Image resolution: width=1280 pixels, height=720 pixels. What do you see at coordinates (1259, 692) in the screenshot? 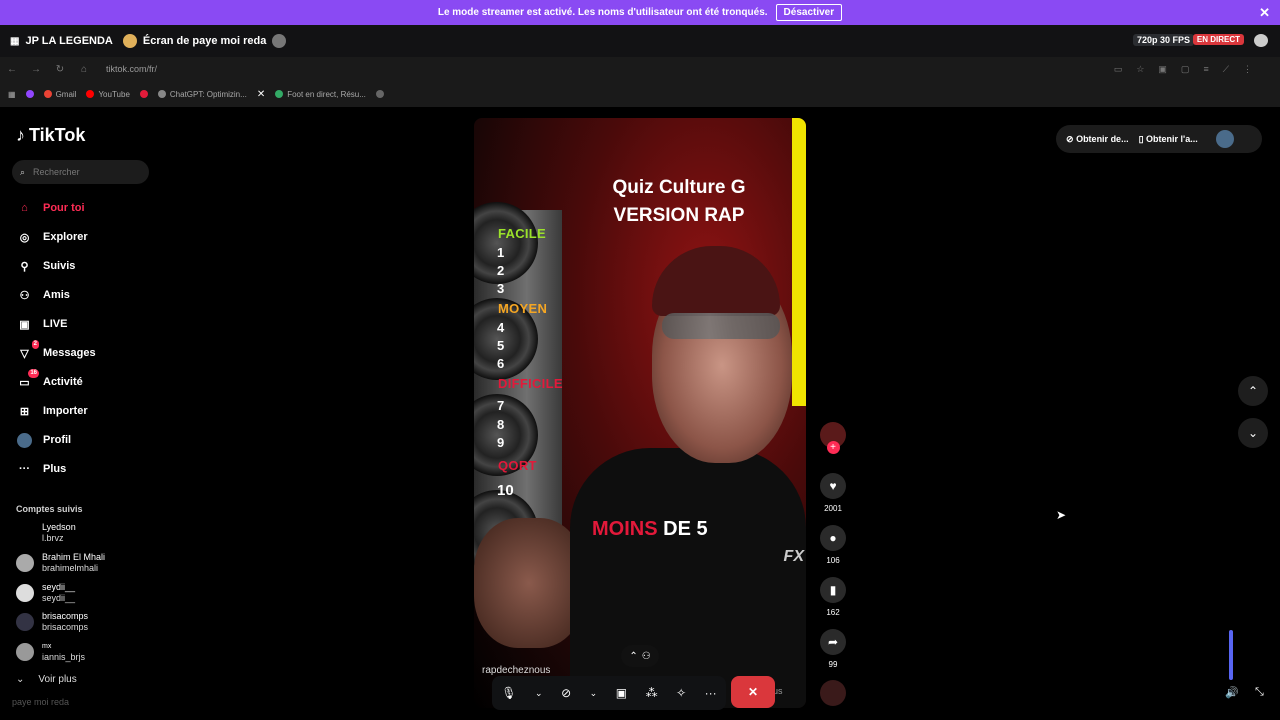
I see `fullscreen-exit-icon: ⤡` at bounding box center [1259, 692].